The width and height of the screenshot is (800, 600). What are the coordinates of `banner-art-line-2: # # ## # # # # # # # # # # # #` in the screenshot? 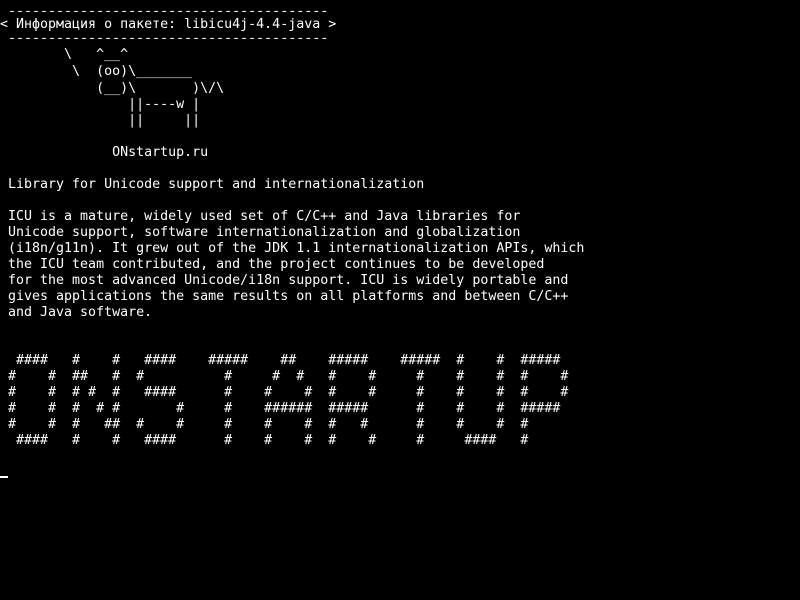 It's located at (284, 376).